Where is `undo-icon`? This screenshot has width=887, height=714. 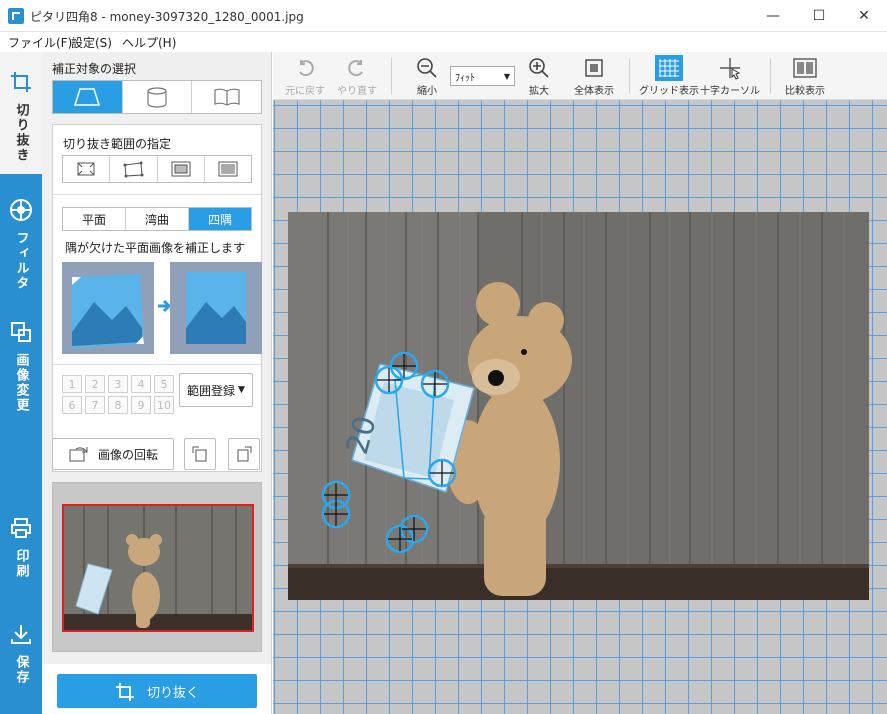
undo-icon is located at coordinates (305, 68).